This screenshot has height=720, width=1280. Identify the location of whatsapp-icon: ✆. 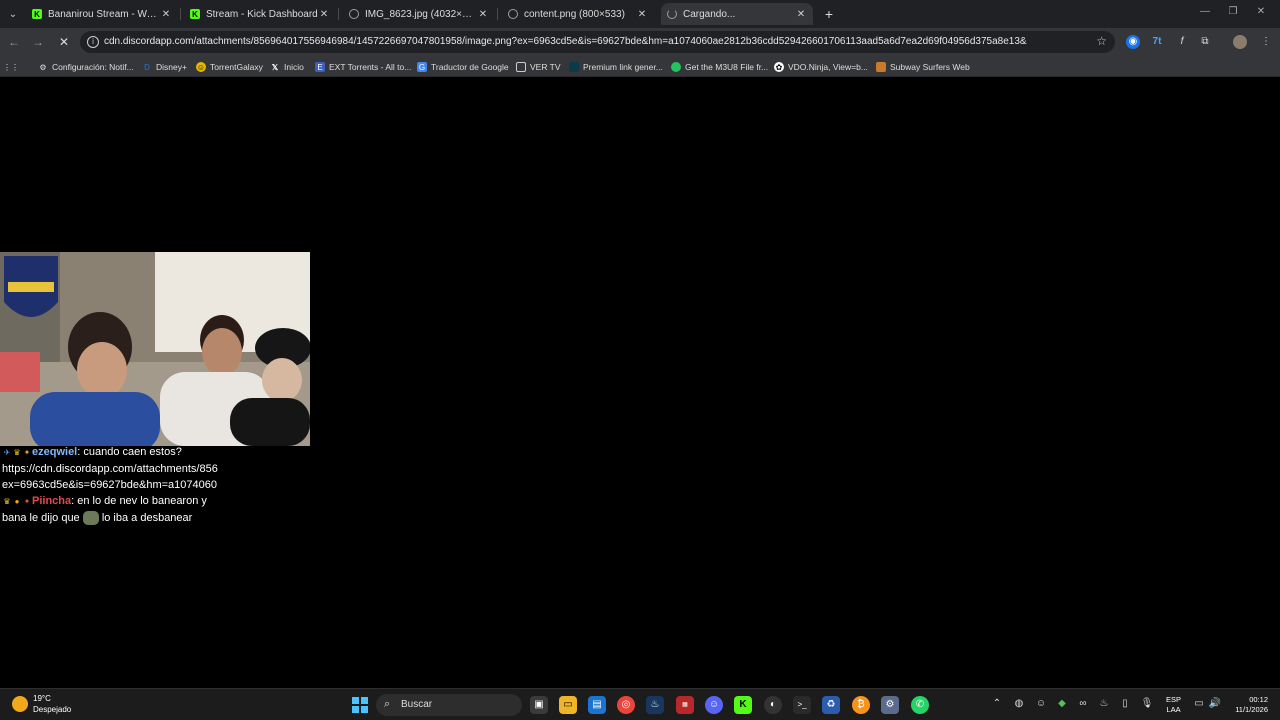
(920, 705).